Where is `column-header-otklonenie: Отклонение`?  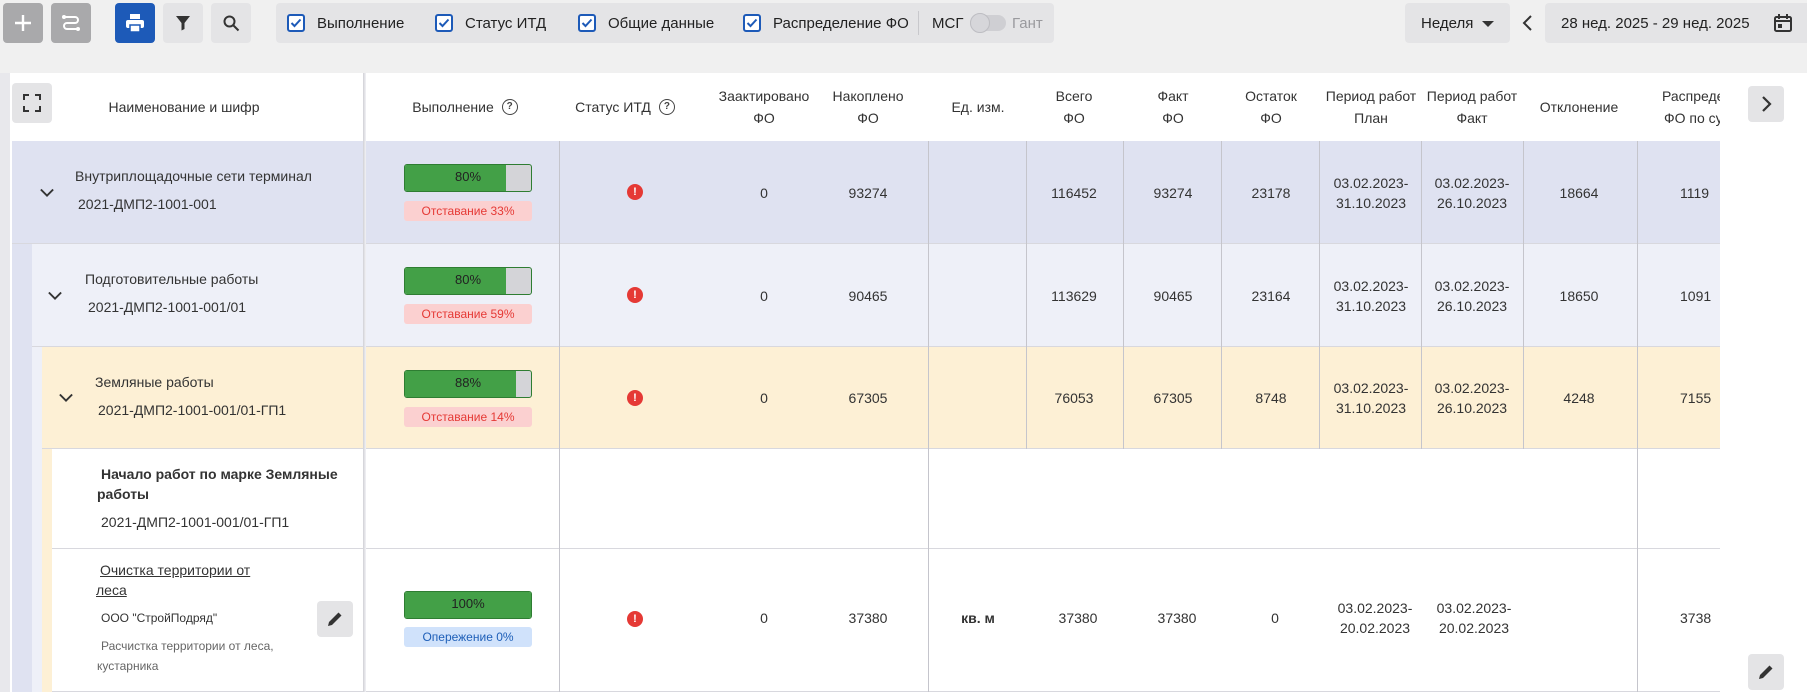
column-header-otklonenie: Отклонение is located at coordinates (1579, 107).